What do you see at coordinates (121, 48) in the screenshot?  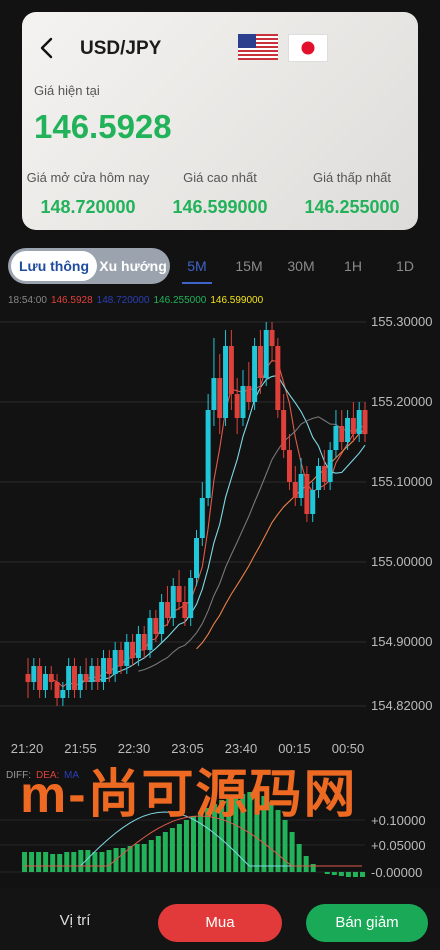 I see `pair-title: USD/JPY` at bounding box center [121, 48].